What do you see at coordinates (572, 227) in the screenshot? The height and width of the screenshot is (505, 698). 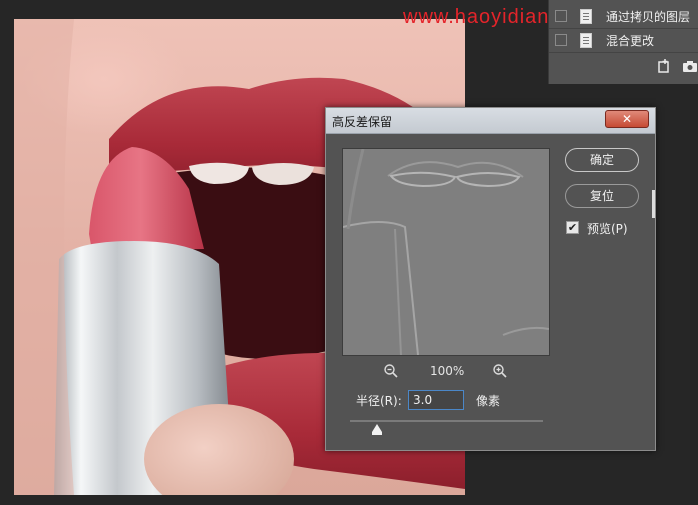 I see `preview-checkbox: ✔` at bounding box center [572, 227].